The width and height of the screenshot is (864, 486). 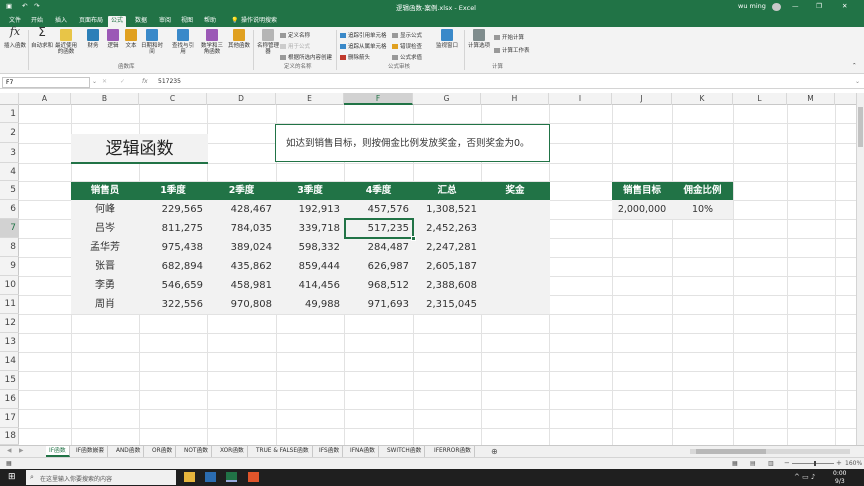 What do you see at coordinates (239, 267) in the screenshot?
I see `table-cell: 435,862` at bounding box center [239, 267].